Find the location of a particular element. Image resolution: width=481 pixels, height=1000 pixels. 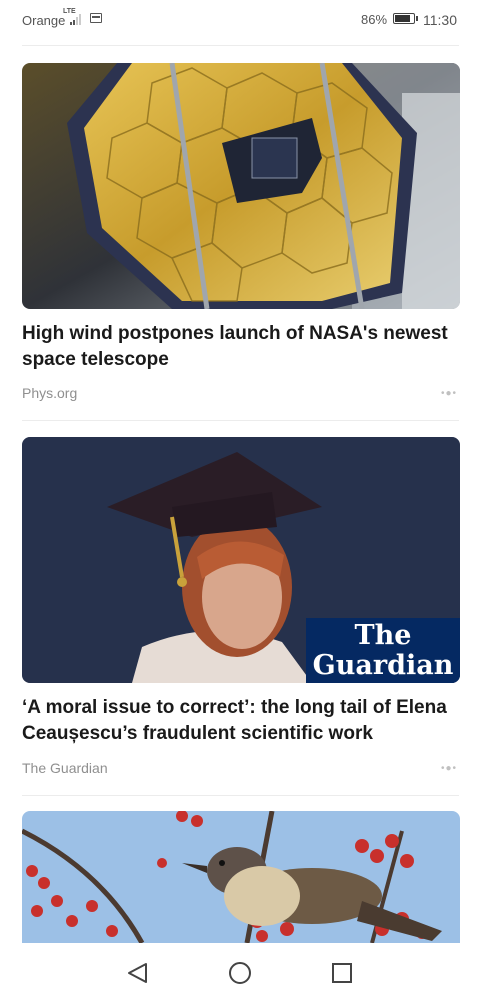

article-source: Phys.org is located at coordinates (50, 393).